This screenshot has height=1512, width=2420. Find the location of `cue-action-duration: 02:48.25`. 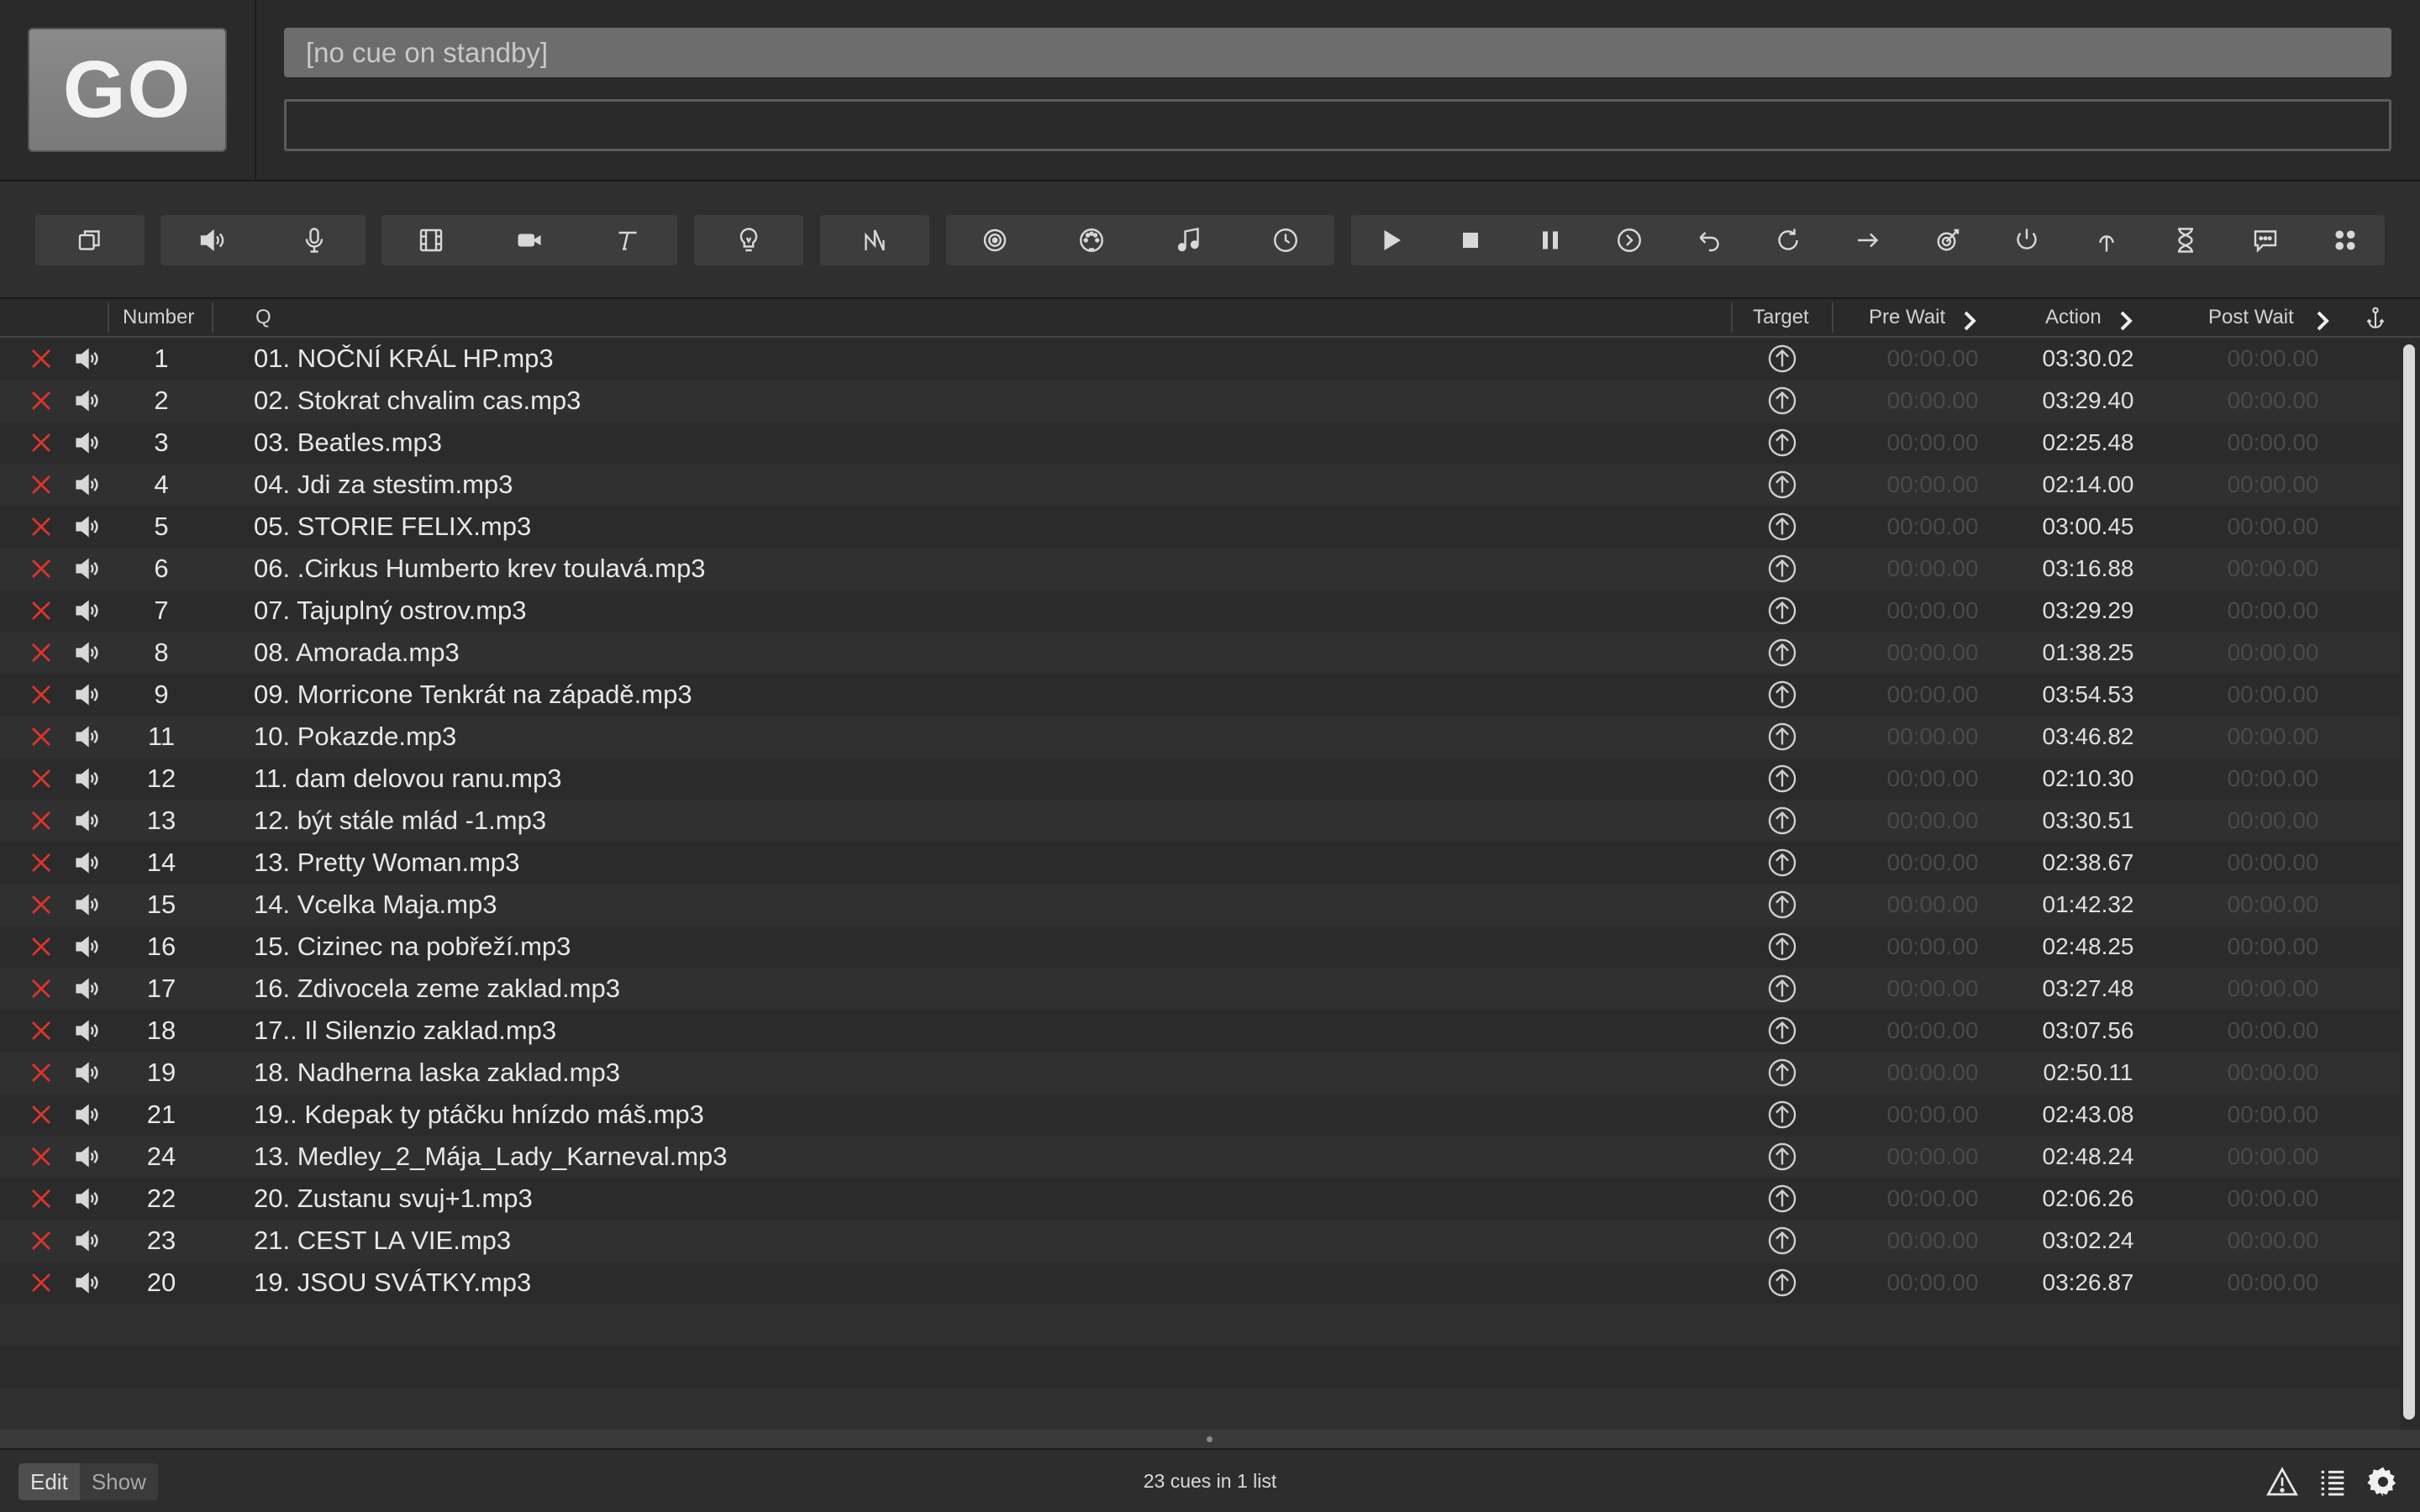

cue-action-duration: 02:48.25 is located at coordinates (2088, 947).